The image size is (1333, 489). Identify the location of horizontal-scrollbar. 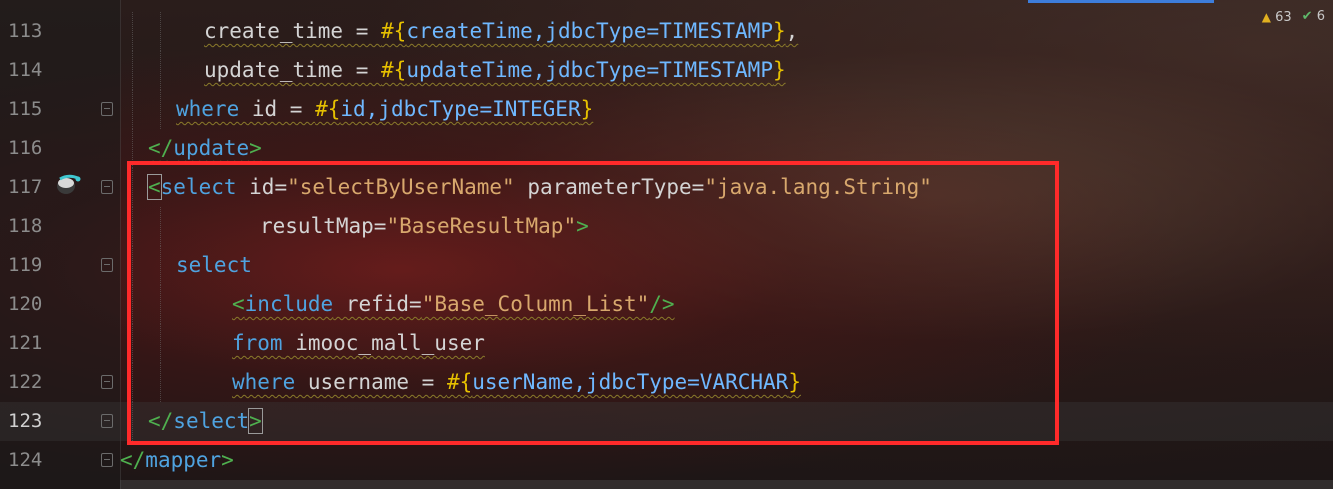
(726, 484).